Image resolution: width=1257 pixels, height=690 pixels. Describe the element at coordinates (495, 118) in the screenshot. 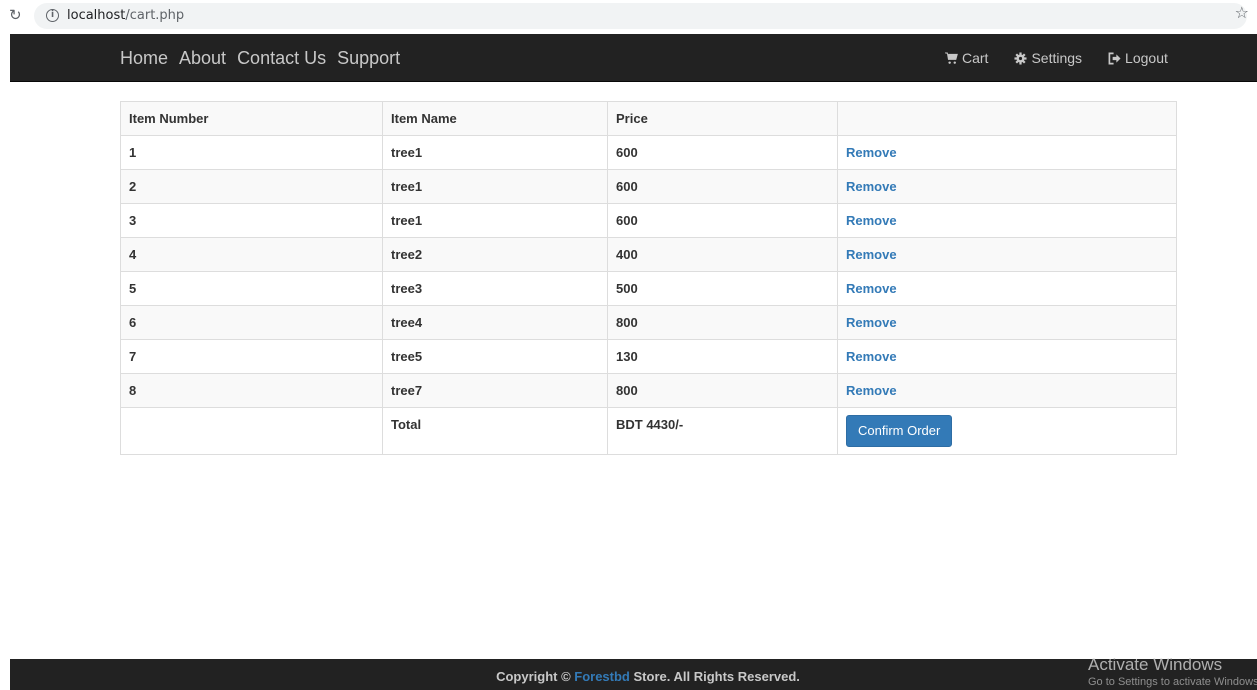

I see `header-item-name: Item Name` at that location.